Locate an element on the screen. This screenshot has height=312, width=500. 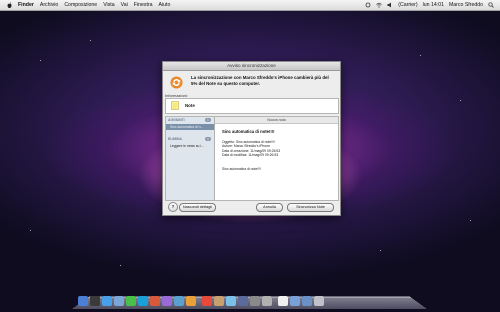
wifi-icon is located at coordinates (379, 5).